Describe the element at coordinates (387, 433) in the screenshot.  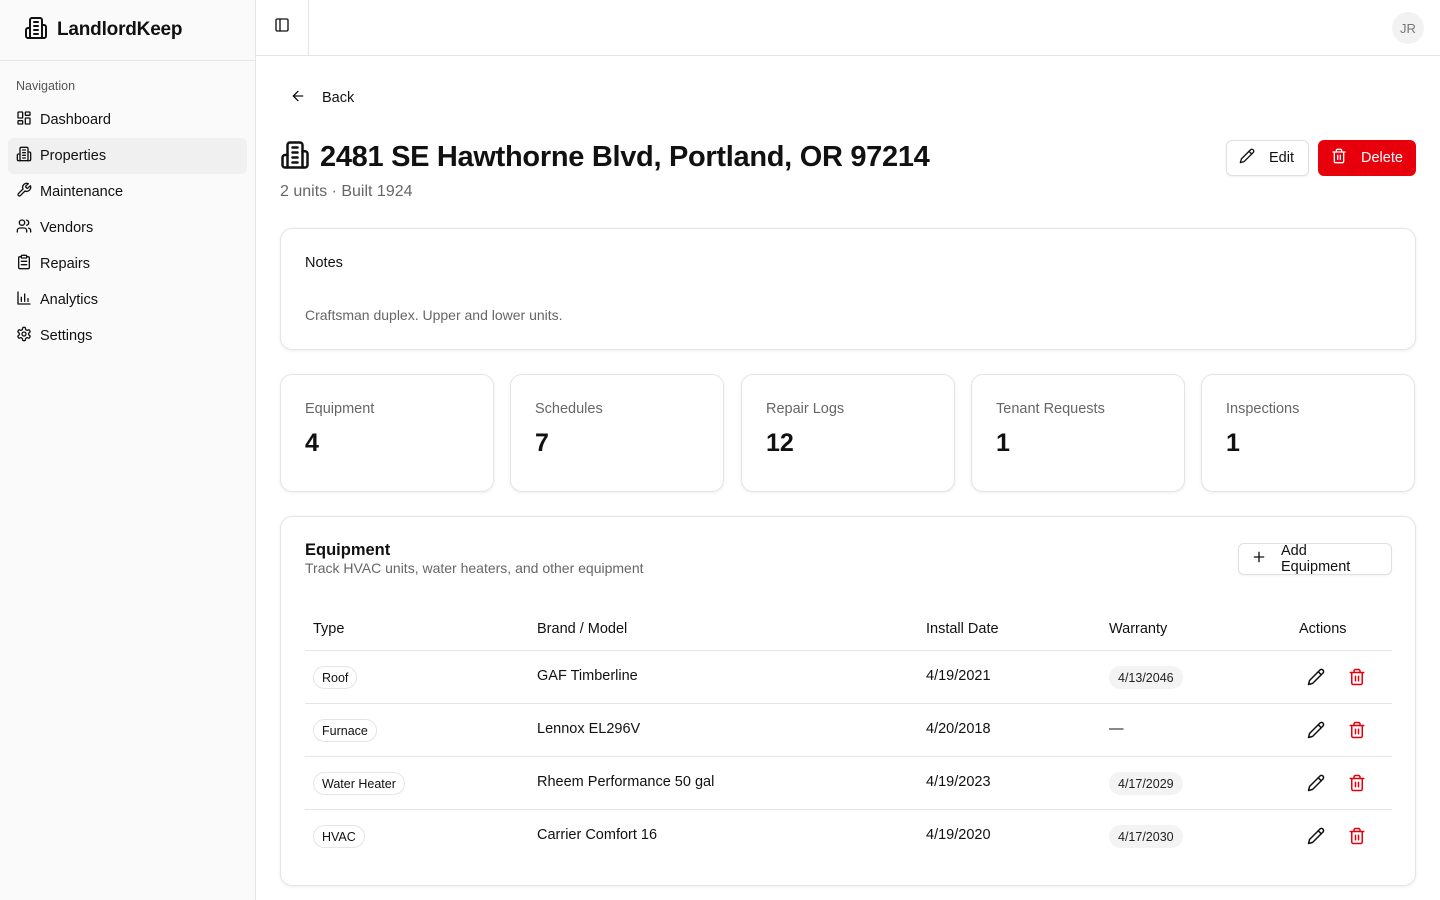
I see `stat-card-equipment: Equipment 4` at that location.